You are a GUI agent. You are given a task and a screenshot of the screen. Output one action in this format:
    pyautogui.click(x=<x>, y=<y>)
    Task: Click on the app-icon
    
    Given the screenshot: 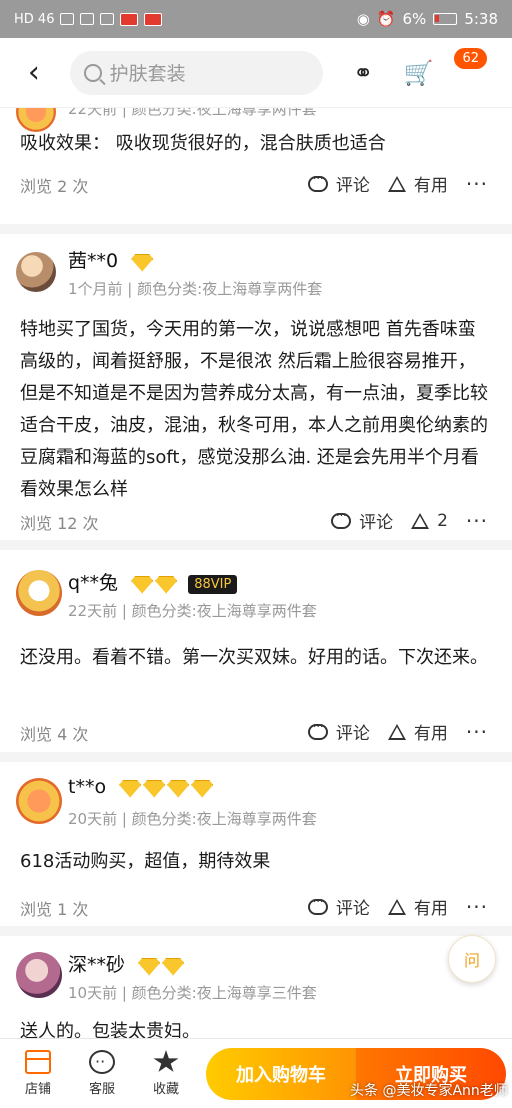 What is the action you would take?
    pyautogui.click(x=129, y=19)
    